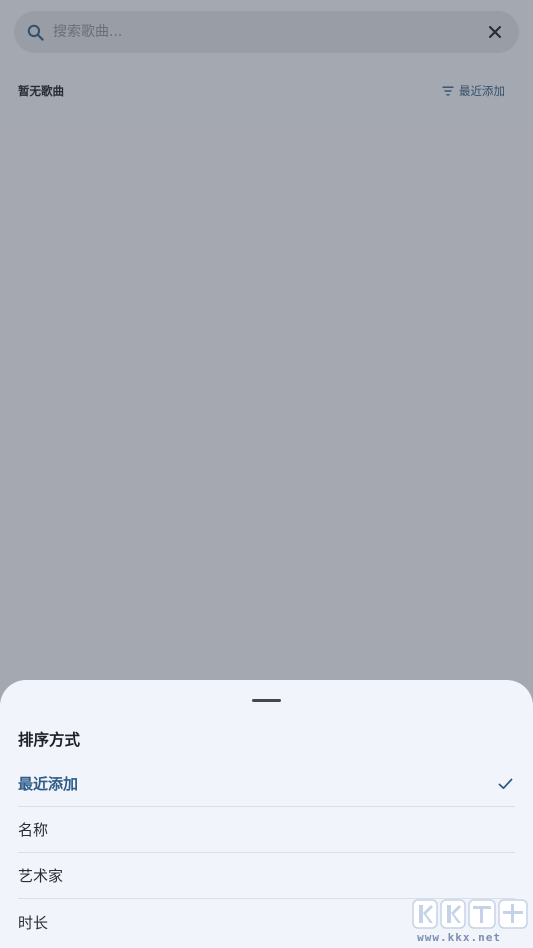 This screenshot has width=533, height=948. What do you see at coordinates (266, 784) in the screenshot?
I see `sort-option-recently-added: 最近添加` at bounding box center [266, 784].